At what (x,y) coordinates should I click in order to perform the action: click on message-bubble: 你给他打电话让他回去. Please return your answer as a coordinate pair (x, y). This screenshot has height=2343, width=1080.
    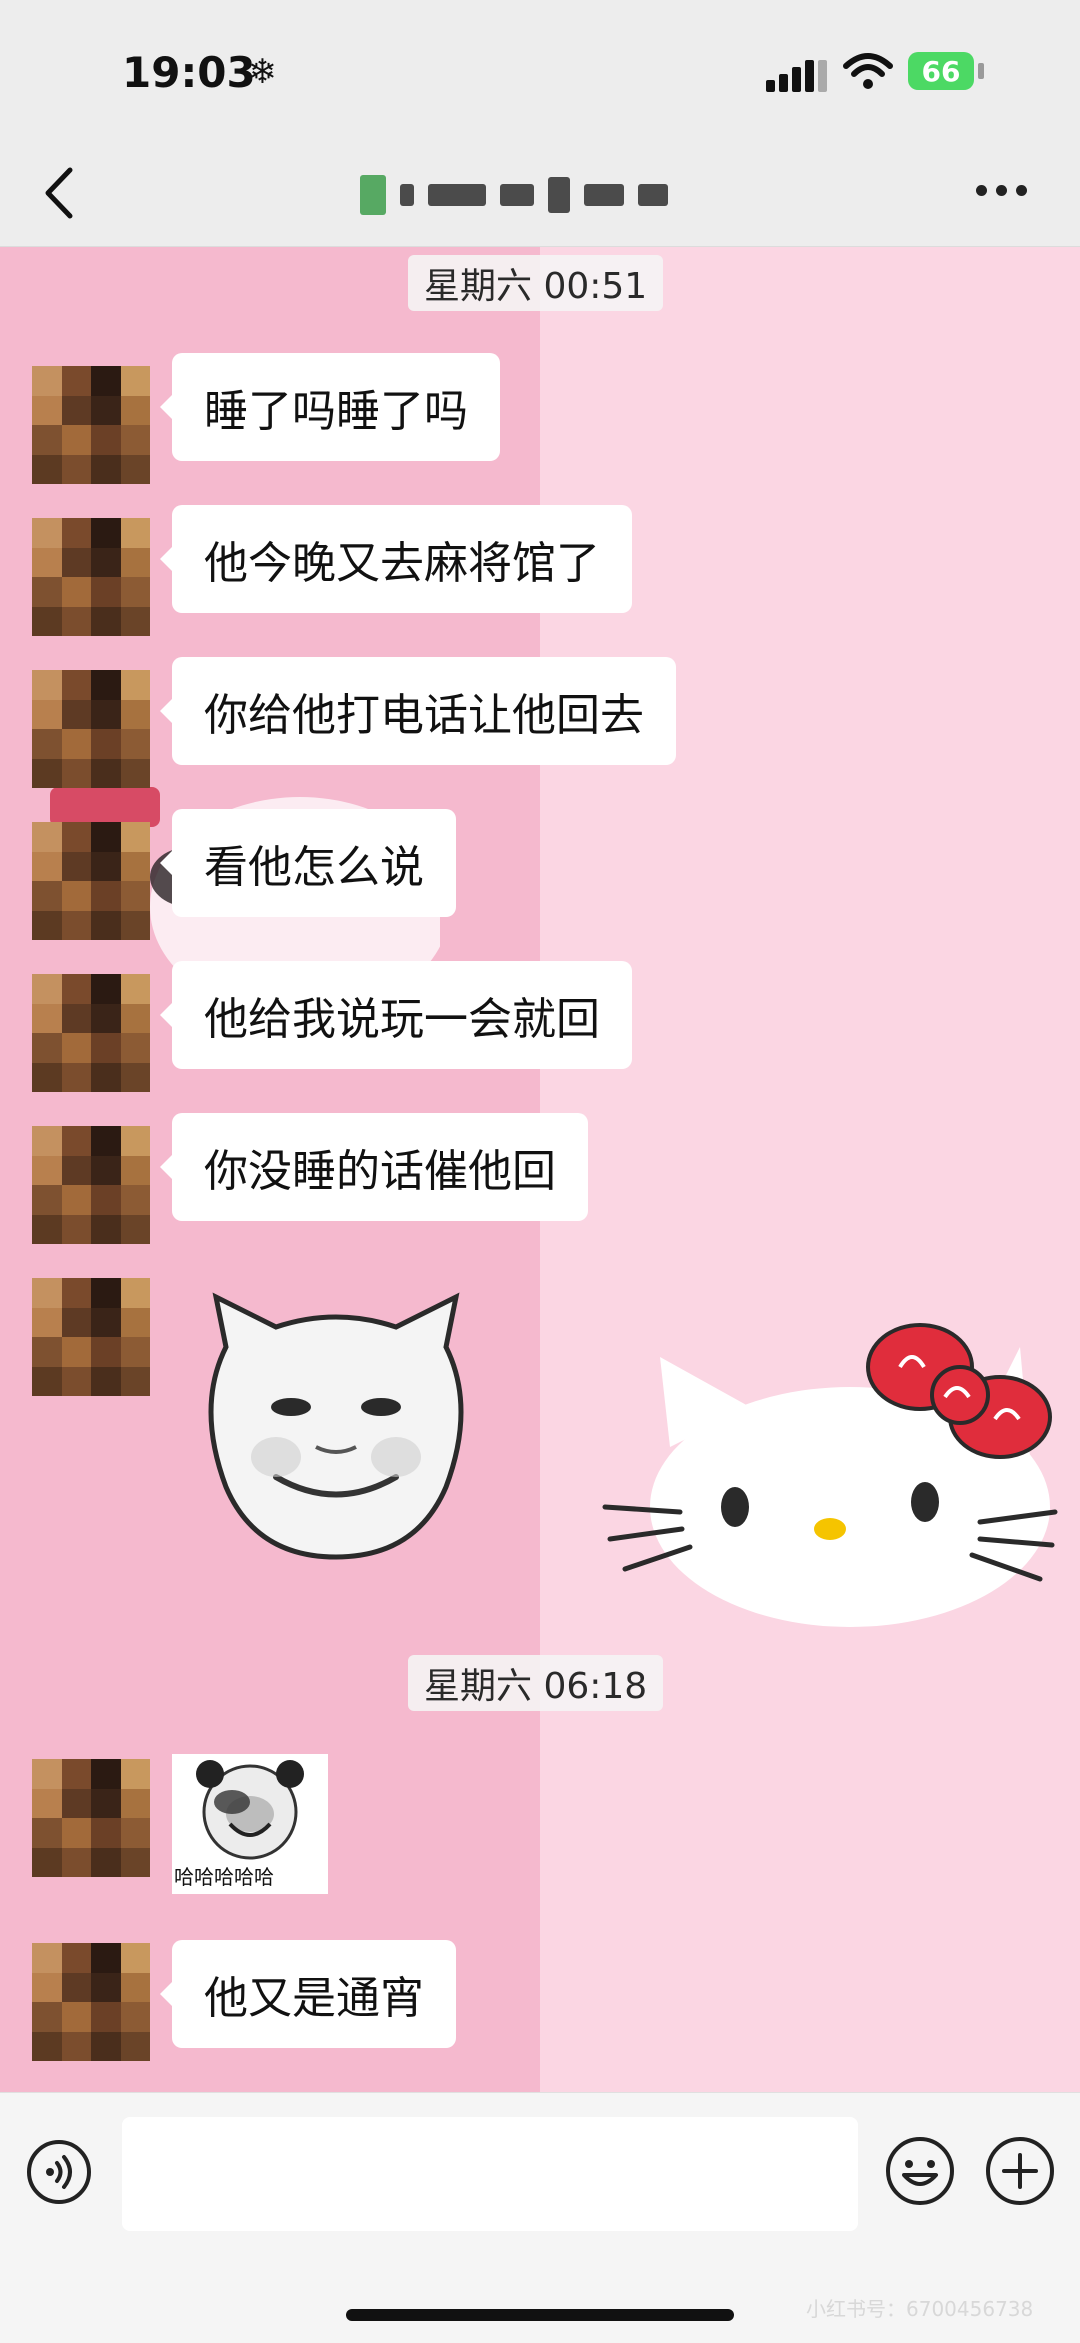
    Looking at the image, I should click on (418, 711).